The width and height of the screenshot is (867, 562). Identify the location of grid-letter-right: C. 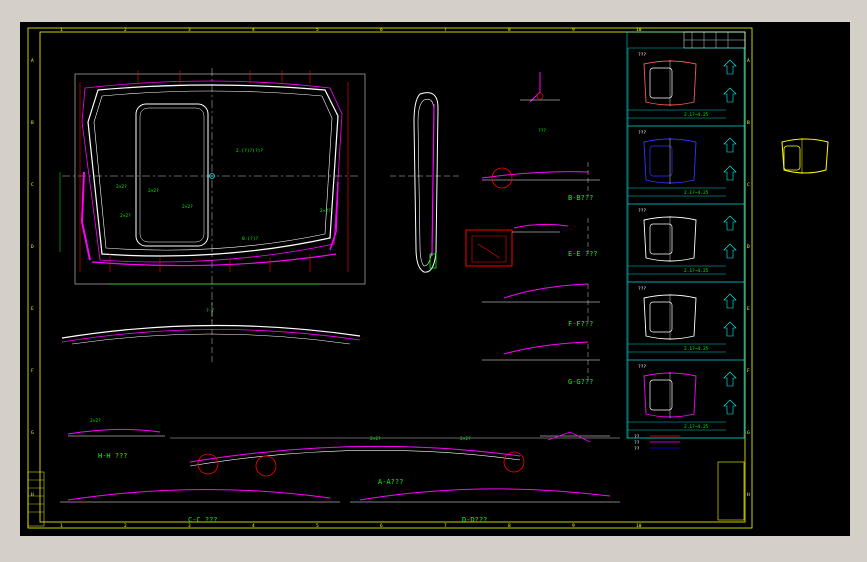
(748, 185).